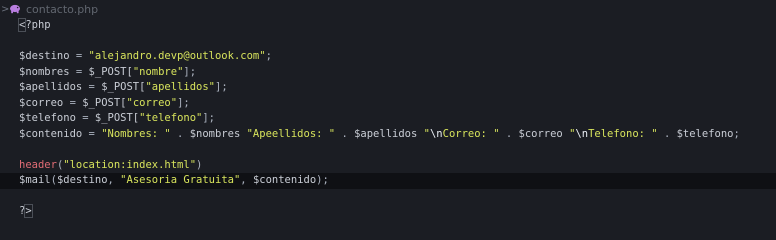 The image size is (776, 240). What do you see at coordinates (199, 164) in the screenshot?
I see `code-token-punc: )` at bounding box center [199, 164].